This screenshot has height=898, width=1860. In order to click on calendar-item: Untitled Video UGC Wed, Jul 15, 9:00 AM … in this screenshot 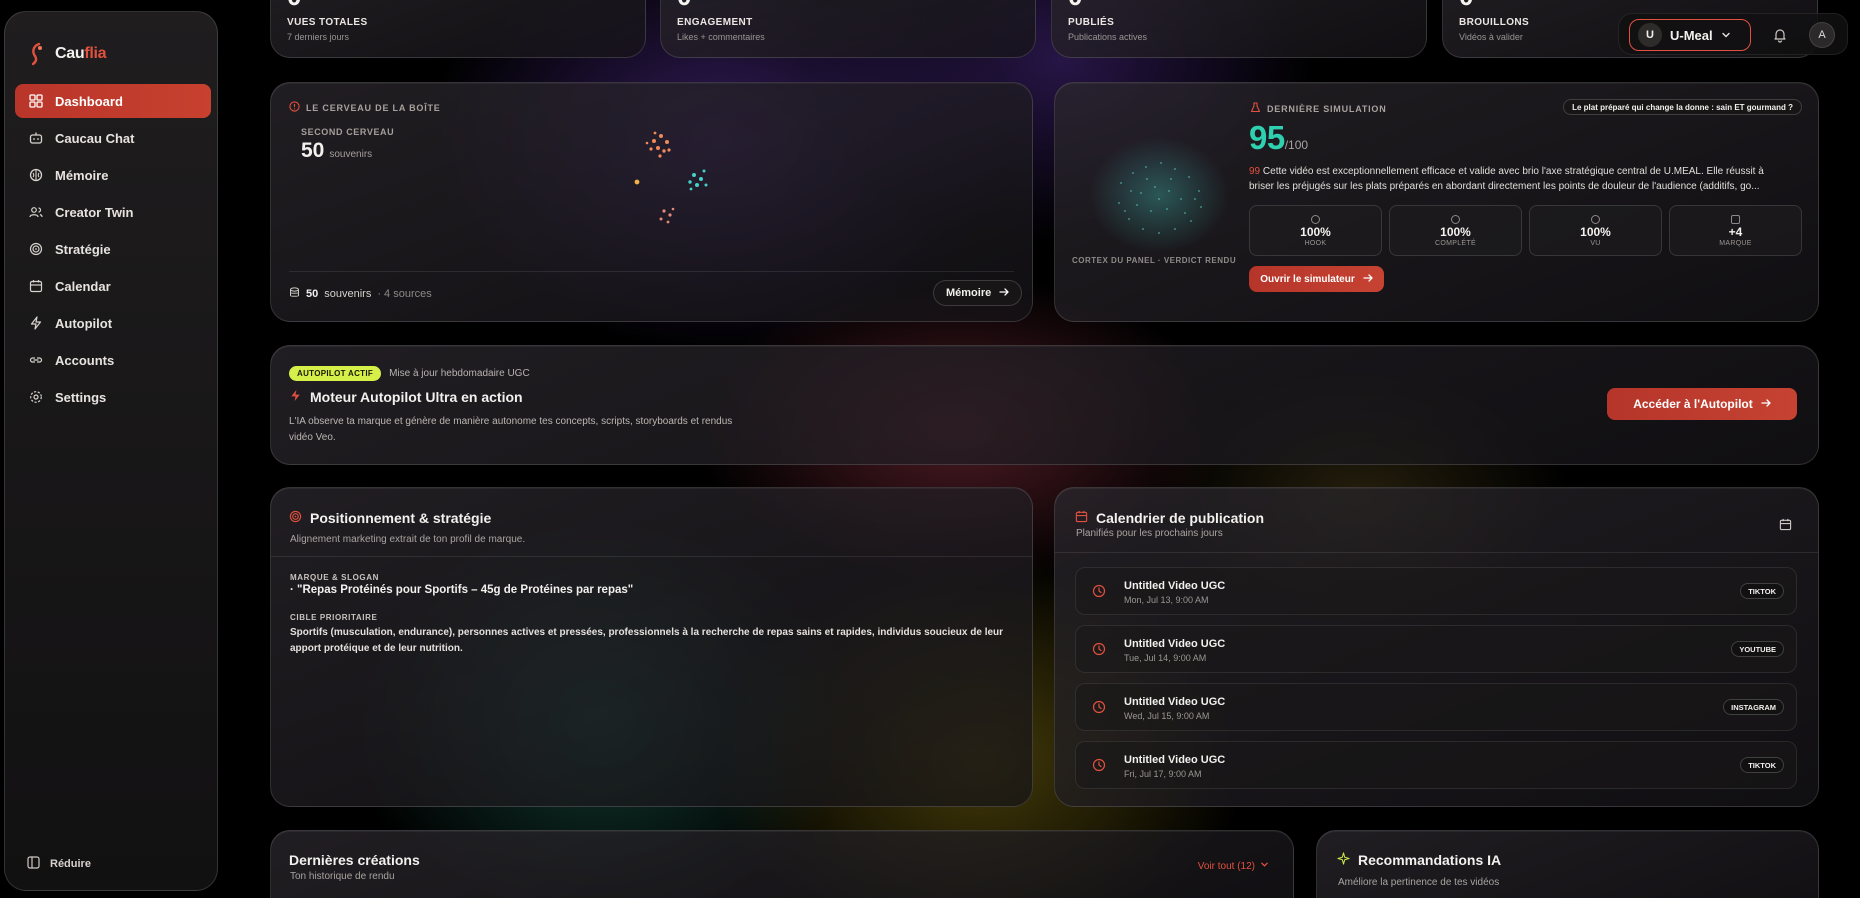, I will do `click(1436, 707)`.